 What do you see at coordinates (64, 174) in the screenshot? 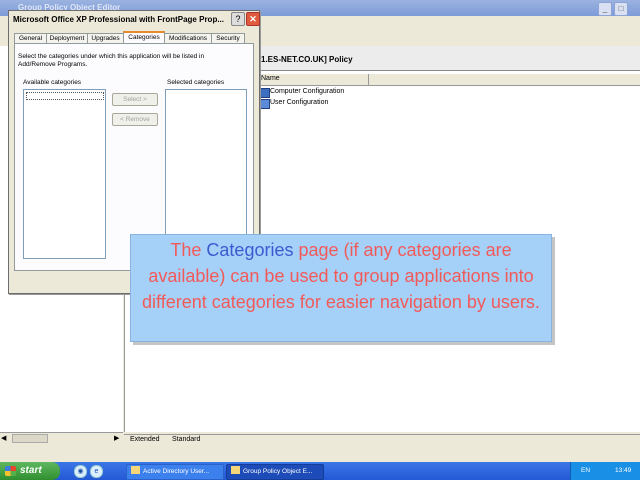
I see `available-categories-list` at bounding box center [64, 174].